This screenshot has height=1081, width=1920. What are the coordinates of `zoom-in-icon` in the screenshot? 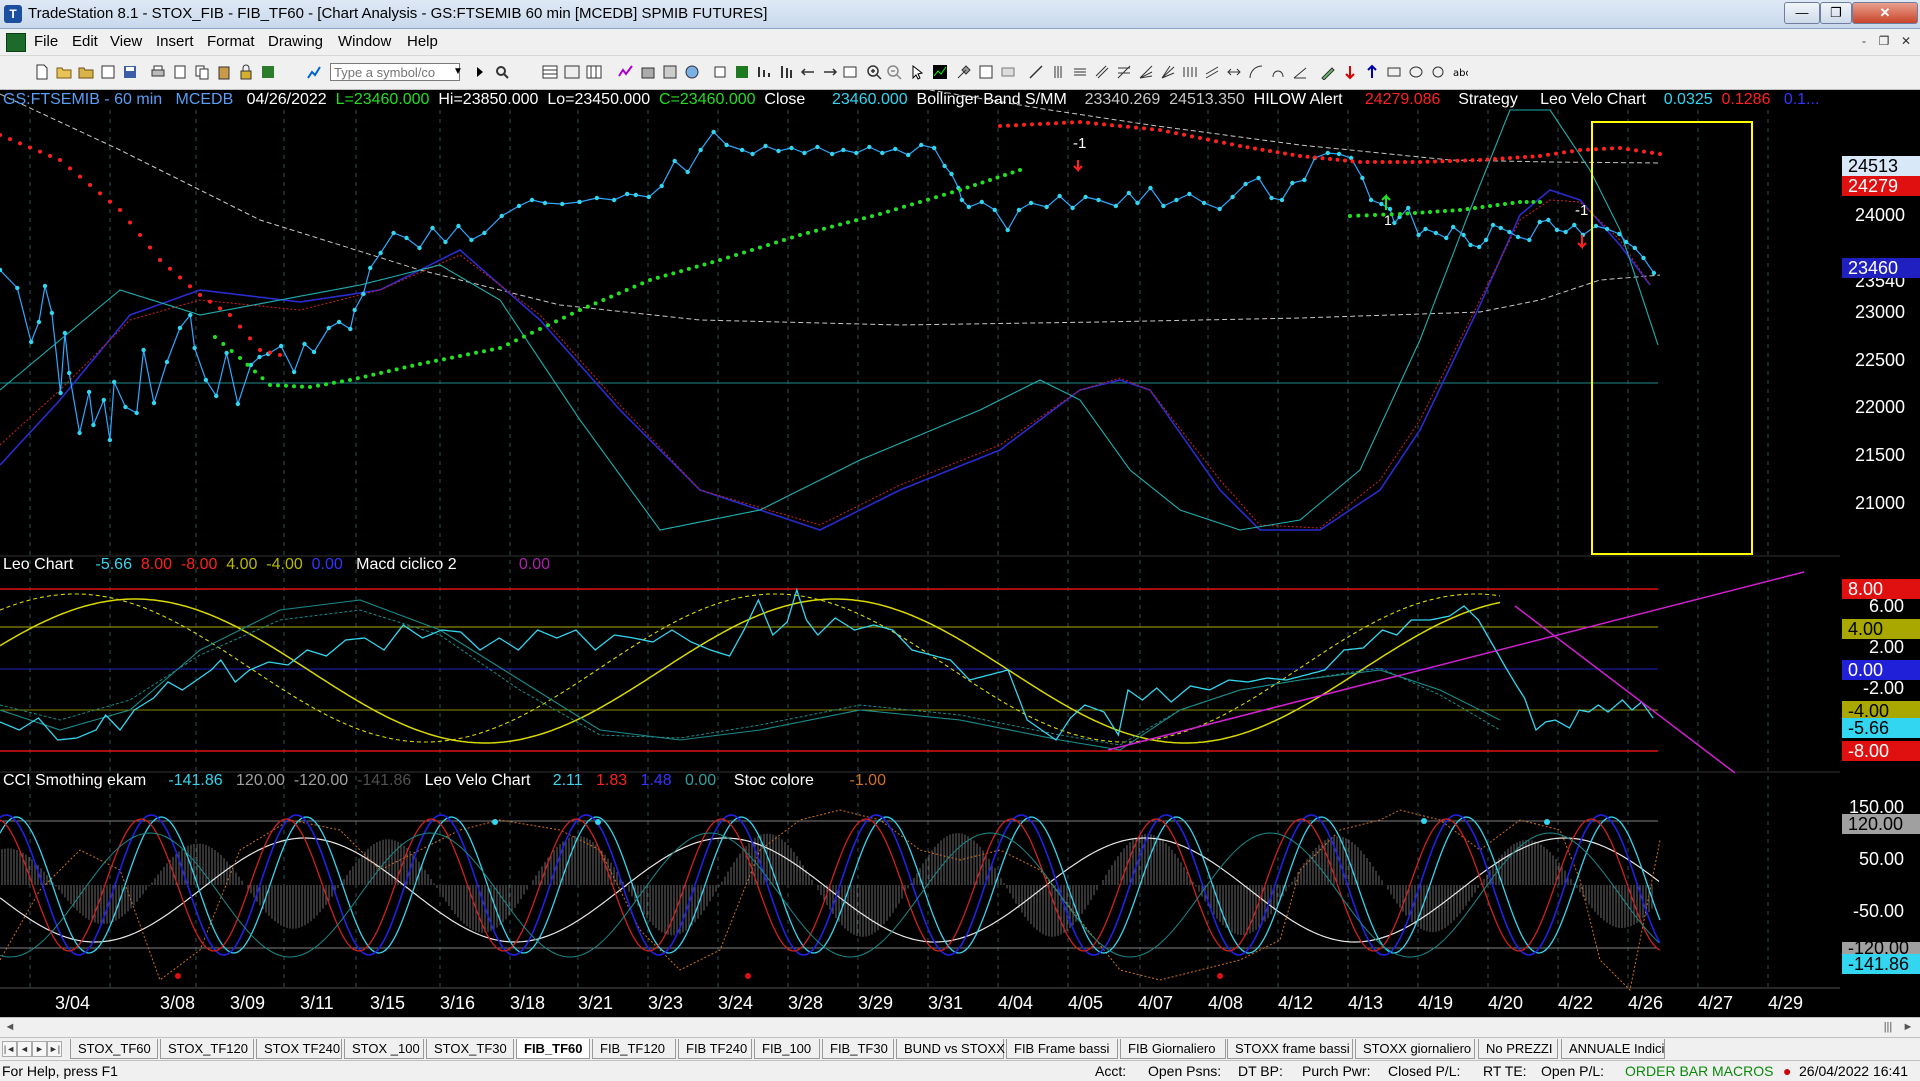 It's located at (874, 72).